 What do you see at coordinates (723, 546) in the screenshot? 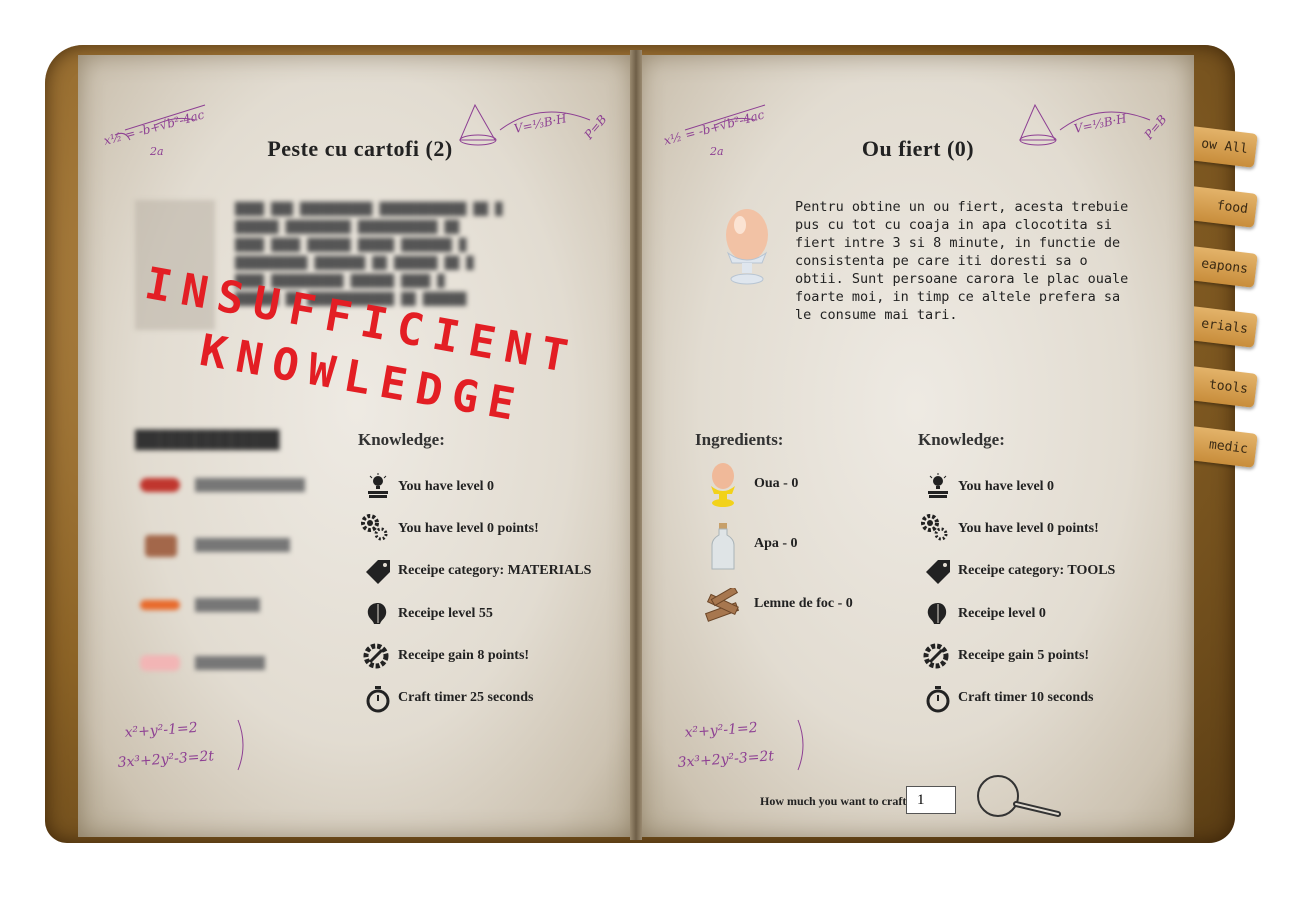
I see `water-bottle-icon` at bounding box center [723, 546].